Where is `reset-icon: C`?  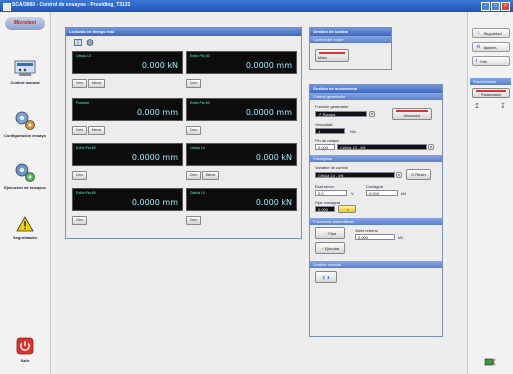
reset-icon: C is located at coordinates (413, 174).